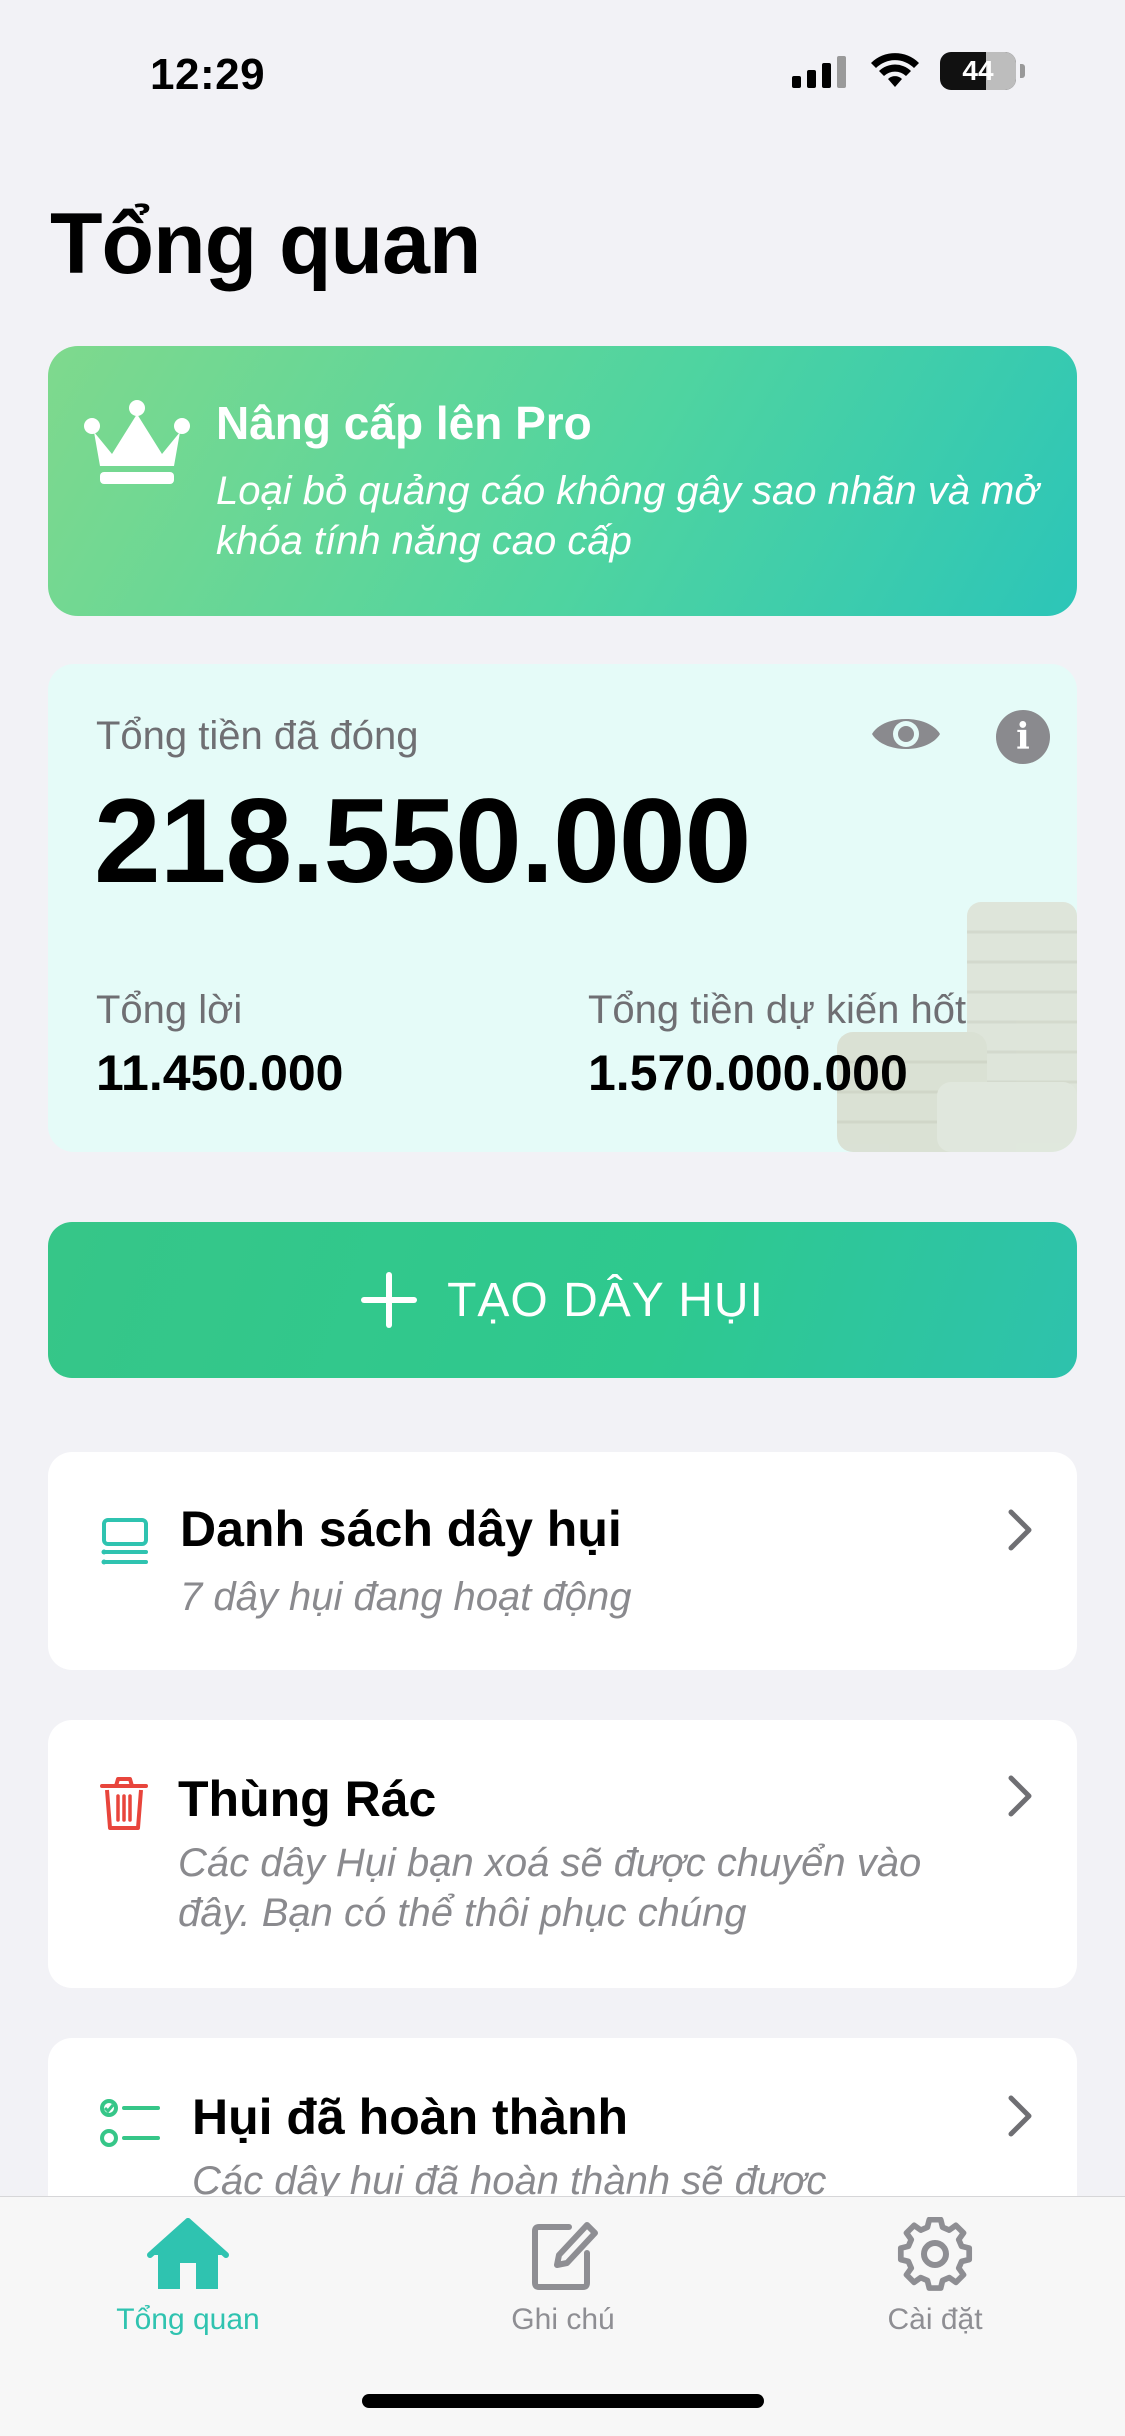 This screenshot has width=1125, height=2436. I want to click on group-list-title: Danh sách dây hụi, so click(401, 1529).